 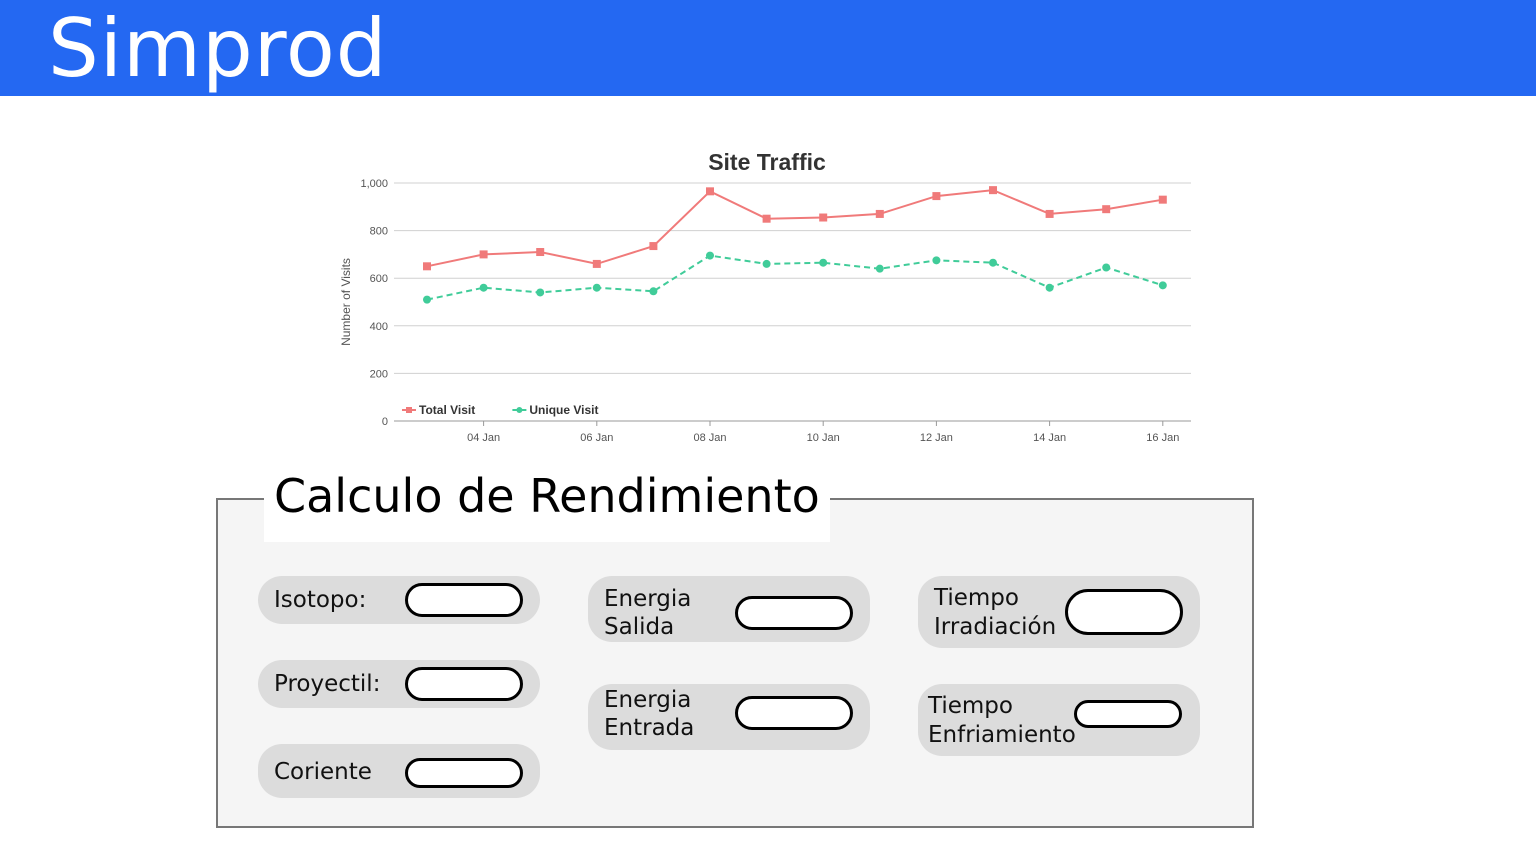 I want to click on tiempo-irradiacion-field: Tiempo Irradiación, so click(x=1059, y=612).